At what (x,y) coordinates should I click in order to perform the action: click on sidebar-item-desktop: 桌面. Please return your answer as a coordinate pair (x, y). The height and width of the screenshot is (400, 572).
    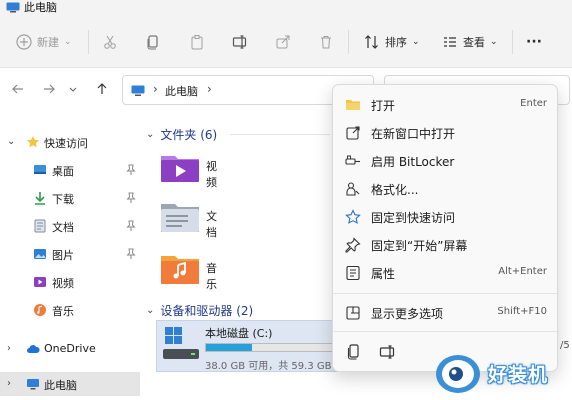
    Looking at the image, I should click on (70, 170).